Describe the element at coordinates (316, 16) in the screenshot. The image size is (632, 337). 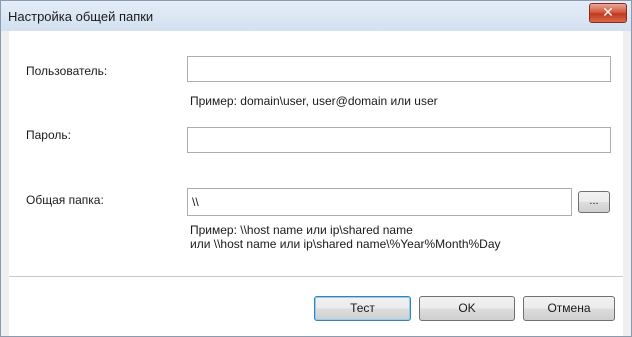
I see `title-bar: Настройка общей папки ✕` at that location.